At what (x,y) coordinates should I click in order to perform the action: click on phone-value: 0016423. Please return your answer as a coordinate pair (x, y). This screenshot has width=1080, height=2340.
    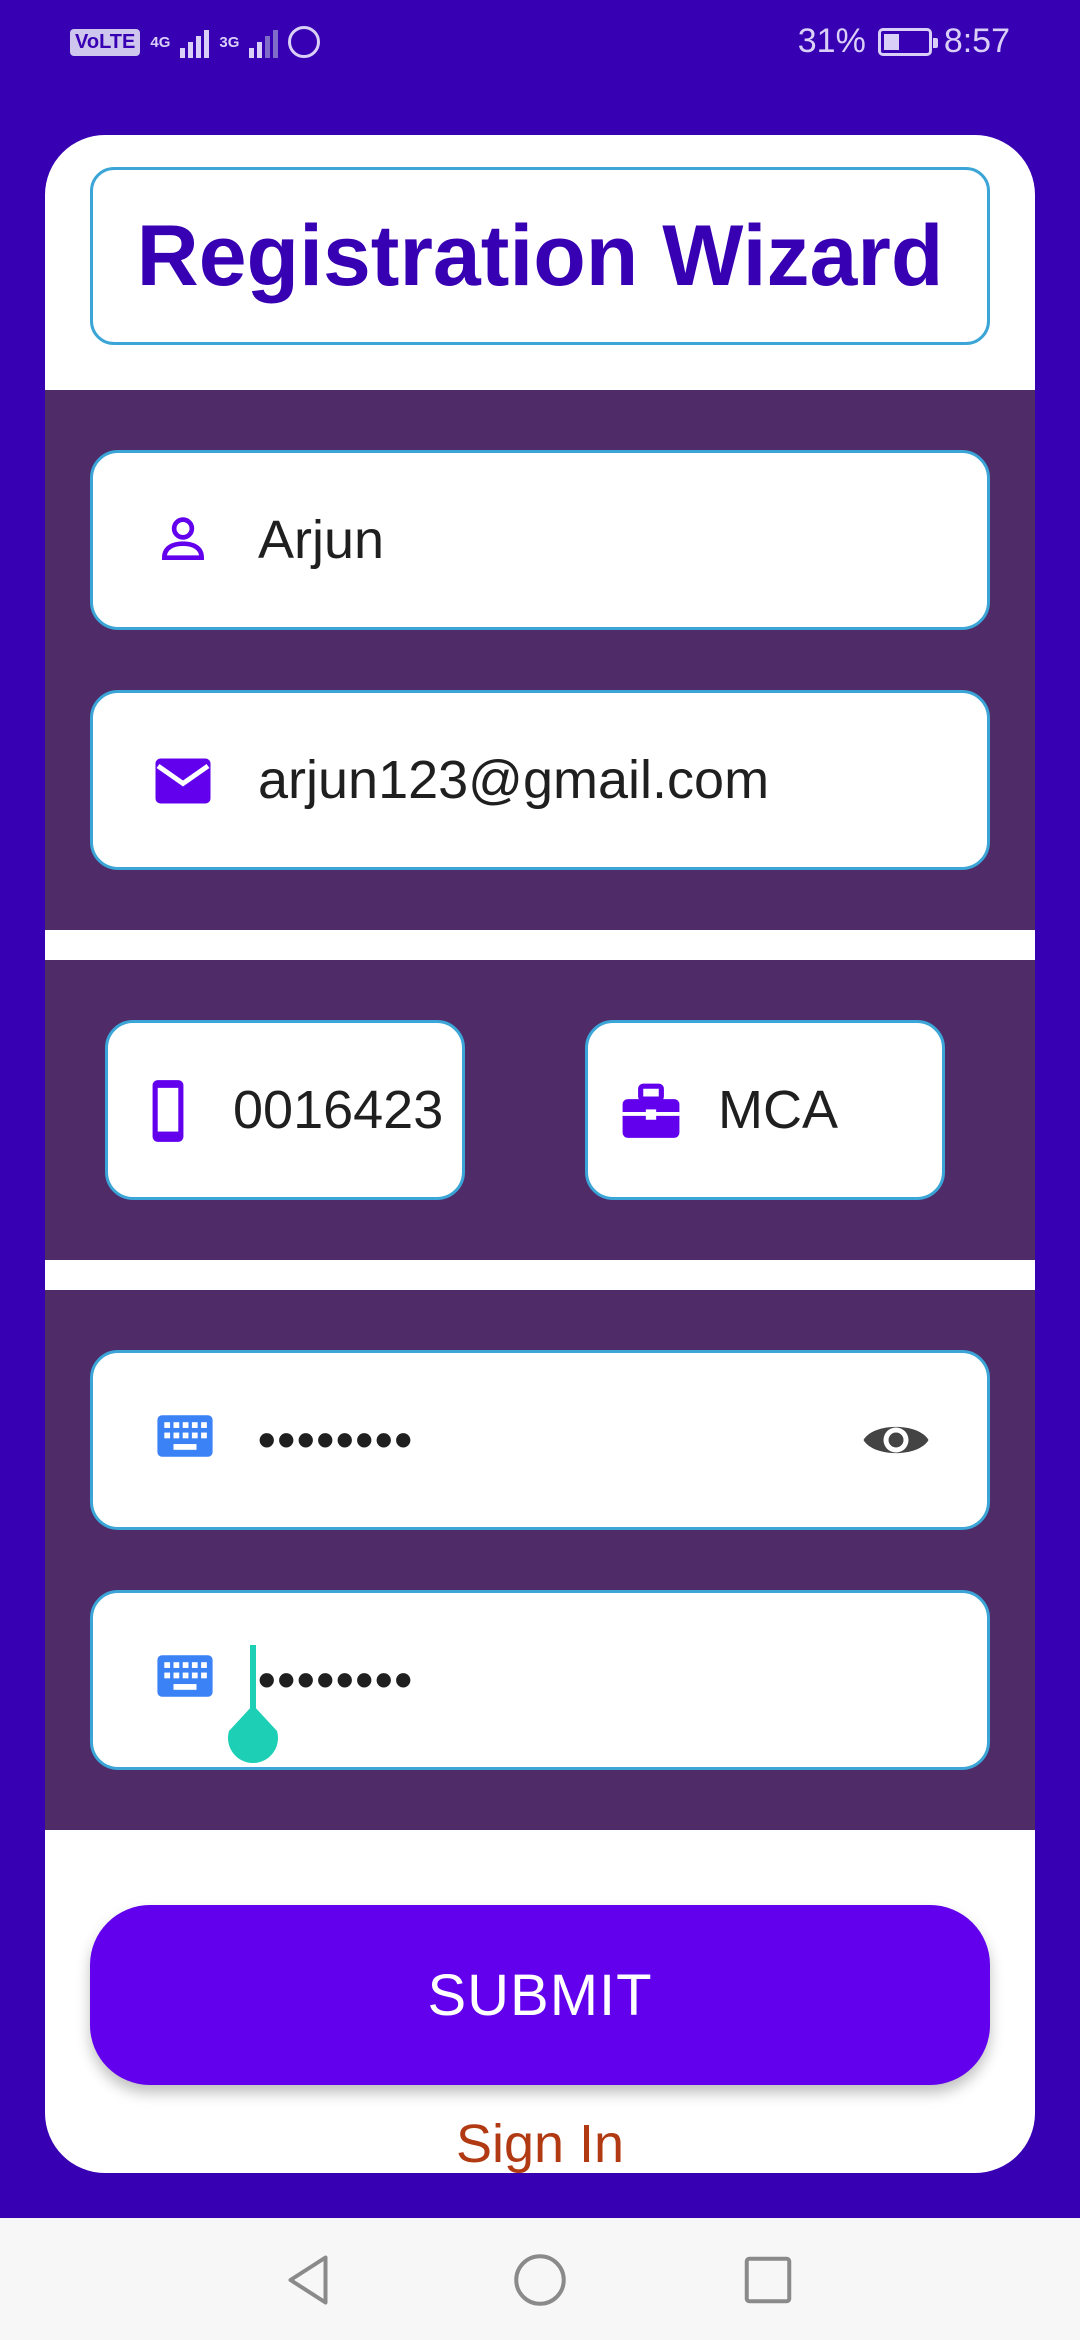
    Looking at the image, I should click on (338, 1110).